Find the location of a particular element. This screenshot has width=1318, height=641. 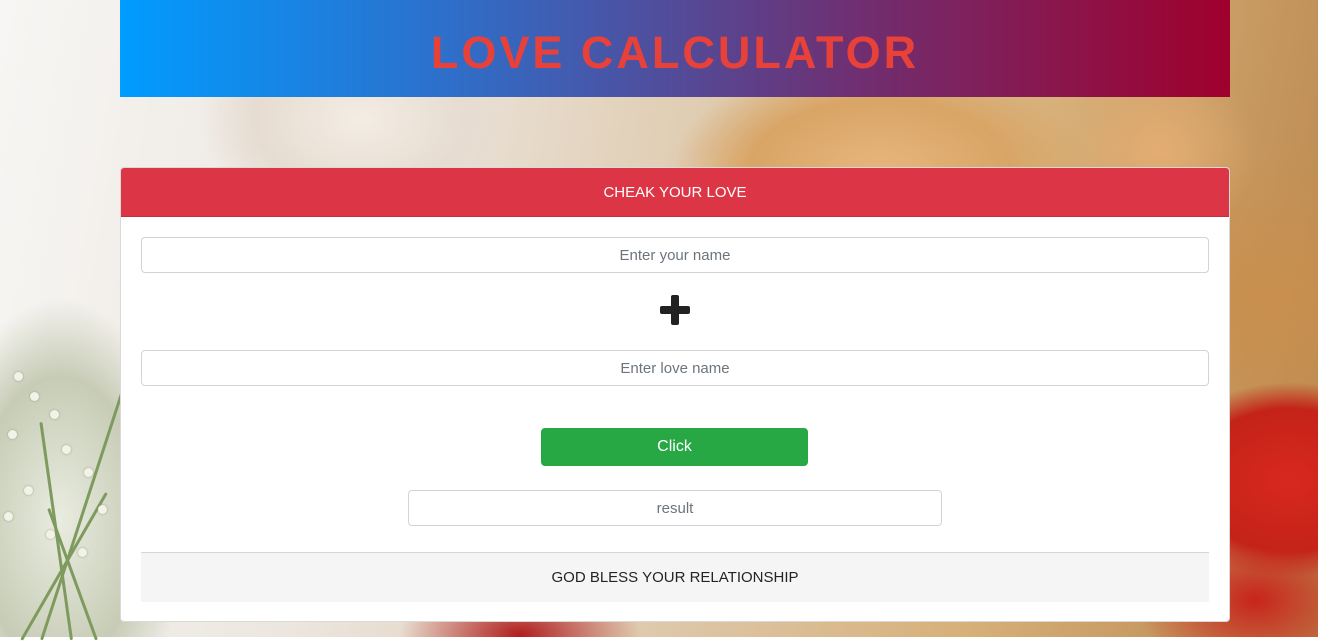

footer-text: GOD BLESS YOUR RELATIONSHIP is located at coordinates (675, 577).